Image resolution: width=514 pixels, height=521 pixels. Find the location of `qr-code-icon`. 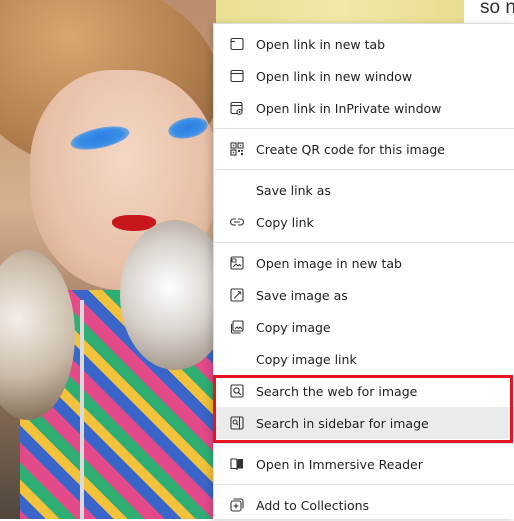

qr-code-icon is located at coordinates (237, 149).